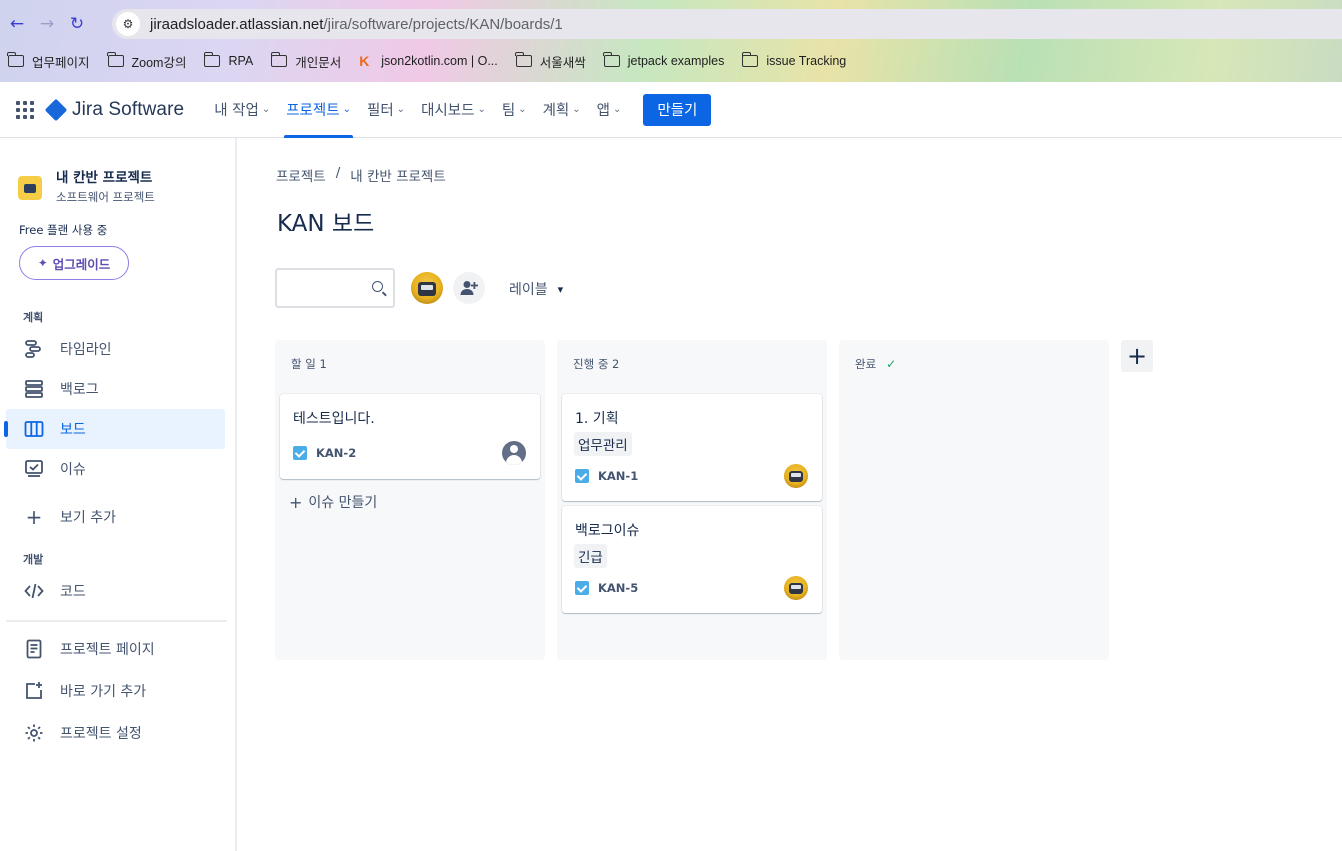  I want to click on sidebar-item-label: 타임라인, so click(86, 350).